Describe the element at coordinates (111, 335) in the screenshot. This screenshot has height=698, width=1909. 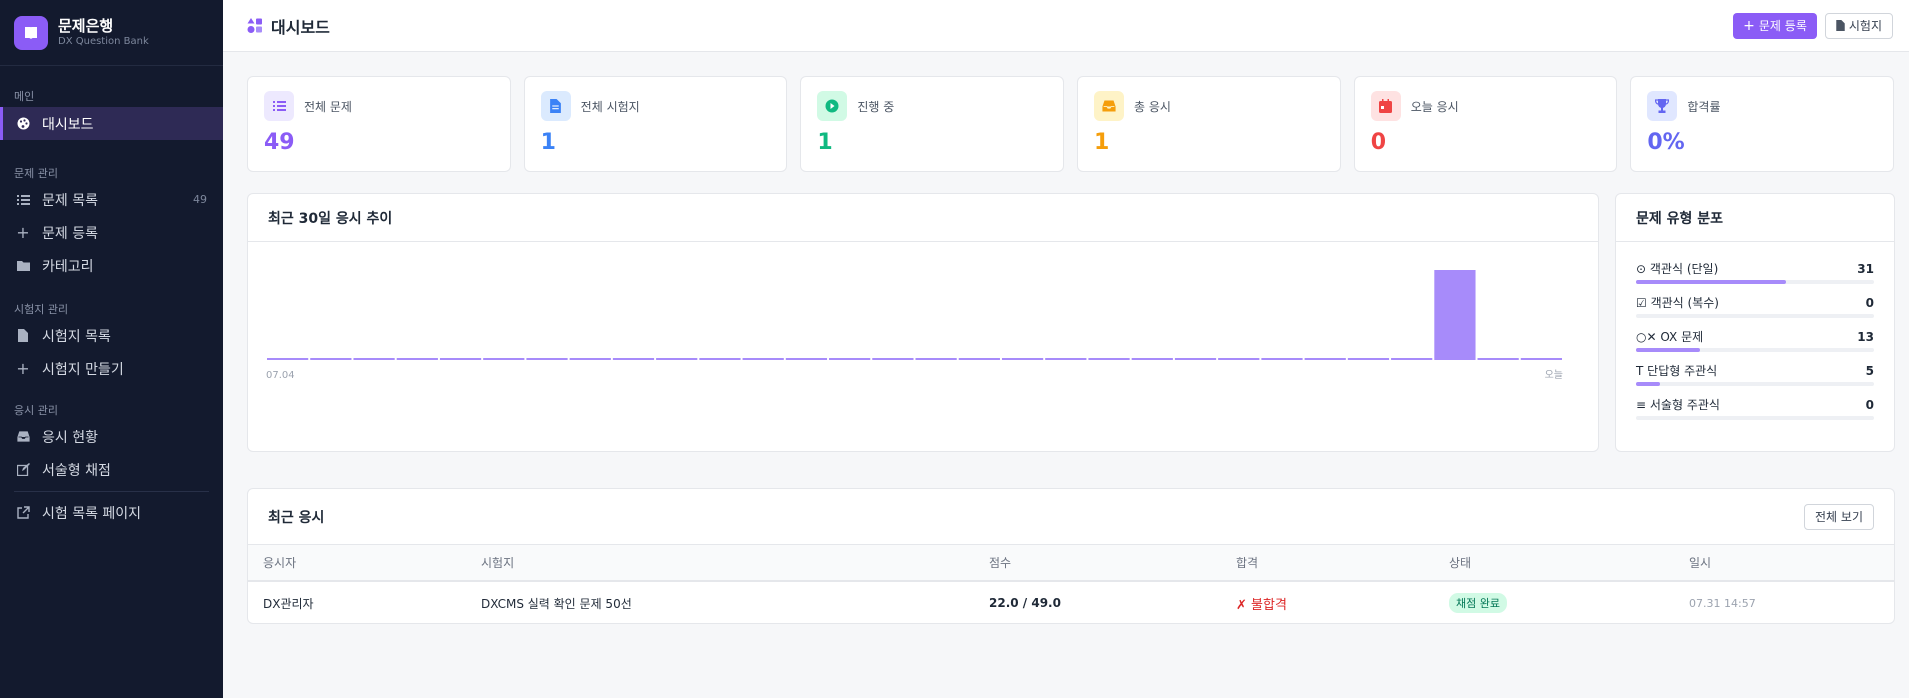
I see `sidebar-item-exam-list: 시험지 목록` at that location.